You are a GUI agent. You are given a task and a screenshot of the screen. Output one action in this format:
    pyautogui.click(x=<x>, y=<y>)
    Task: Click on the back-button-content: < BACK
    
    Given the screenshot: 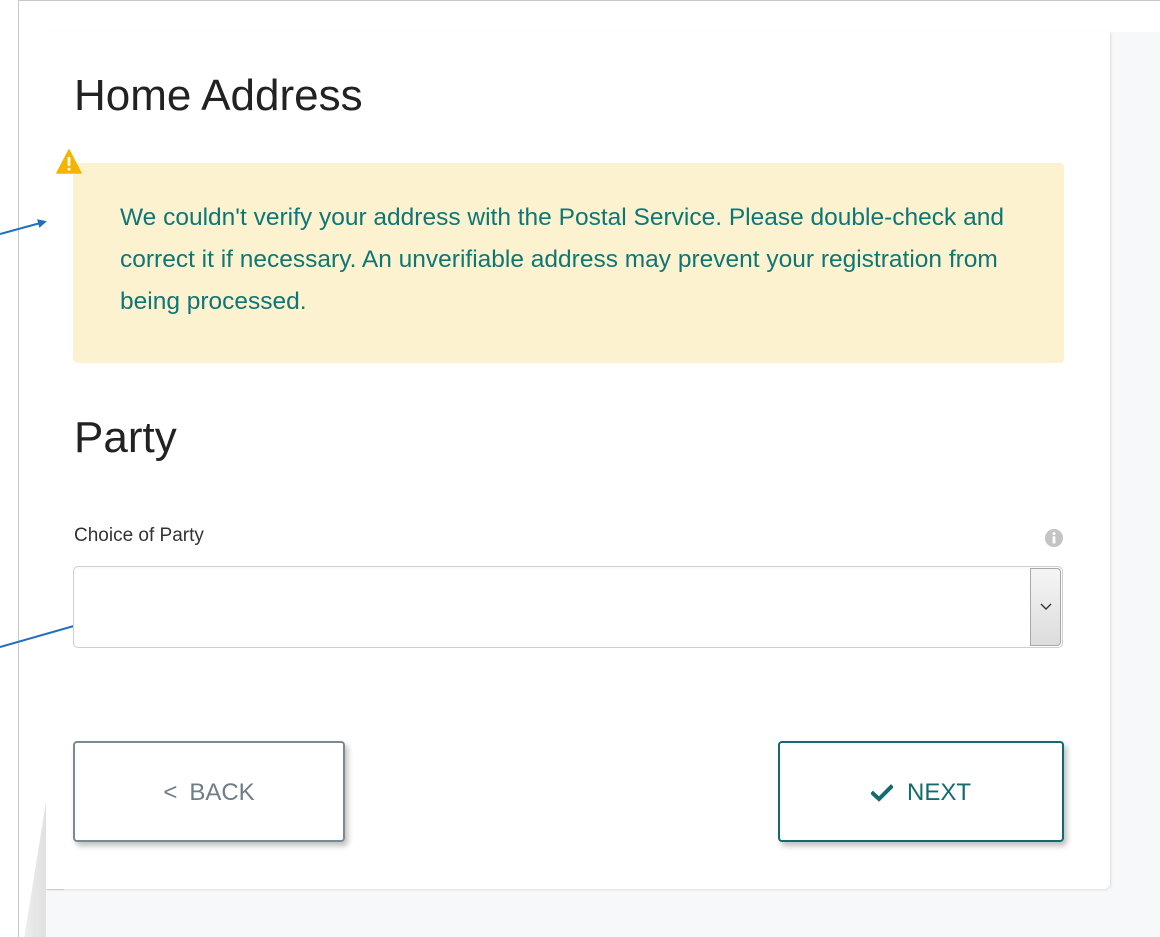 What is the action you would take?
    pyautogui.click(x=209, y=793)
    